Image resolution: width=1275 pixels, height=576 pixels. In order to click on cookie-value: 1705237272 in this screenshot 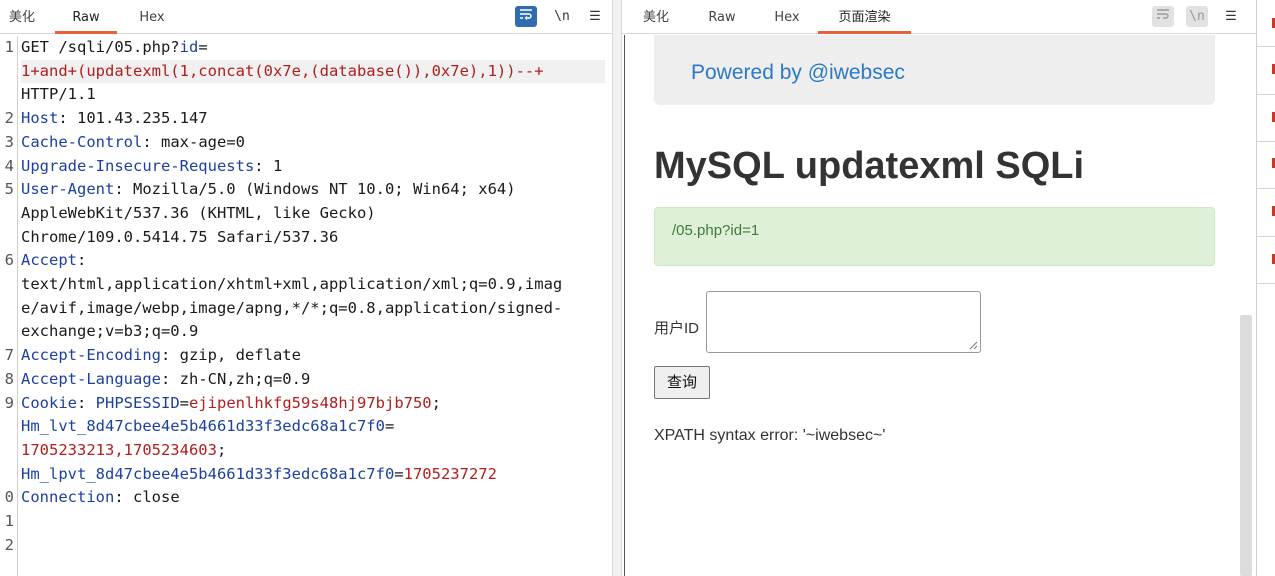, I will do `click(450, 473)`.